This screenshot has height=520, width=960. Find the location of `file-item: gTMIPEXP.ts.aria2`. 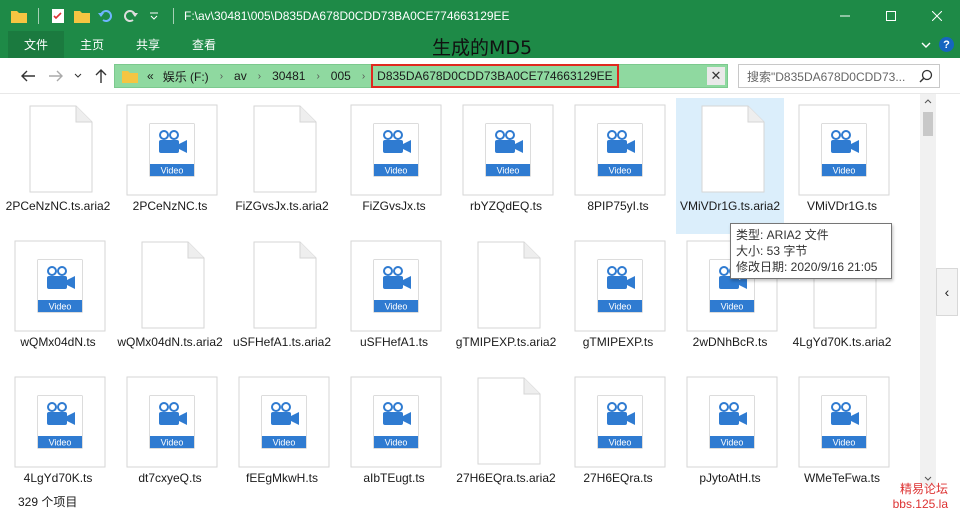

file-item: gTMIPEXP.ts.aria2 is located at coordinates (506, 302).